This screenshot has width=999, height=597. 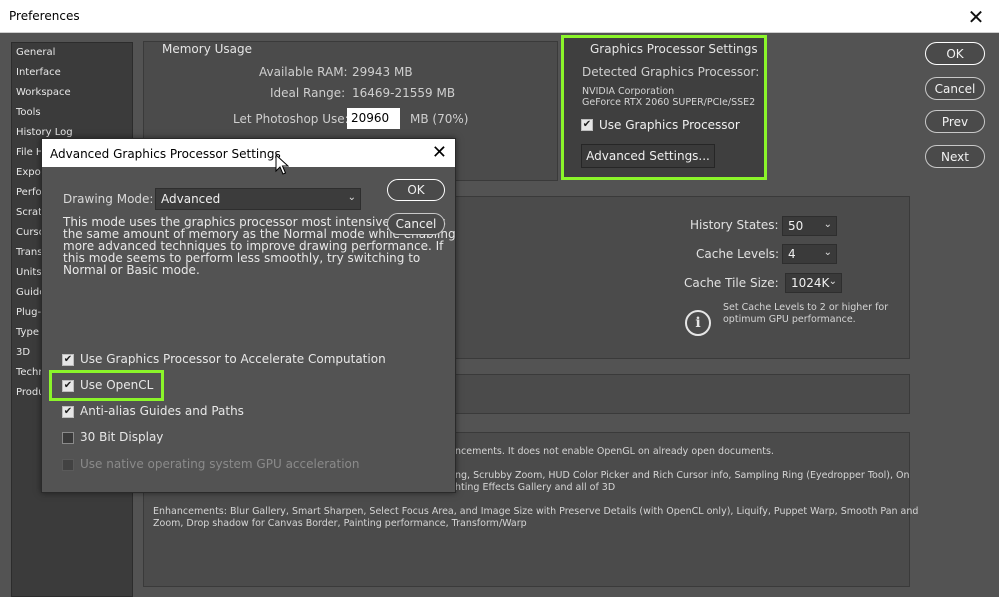 What do you see at coordinates (117, 385) in the screenshot?
I see `opencl-label: Use OpenCL` at bounding box center [117, 385].